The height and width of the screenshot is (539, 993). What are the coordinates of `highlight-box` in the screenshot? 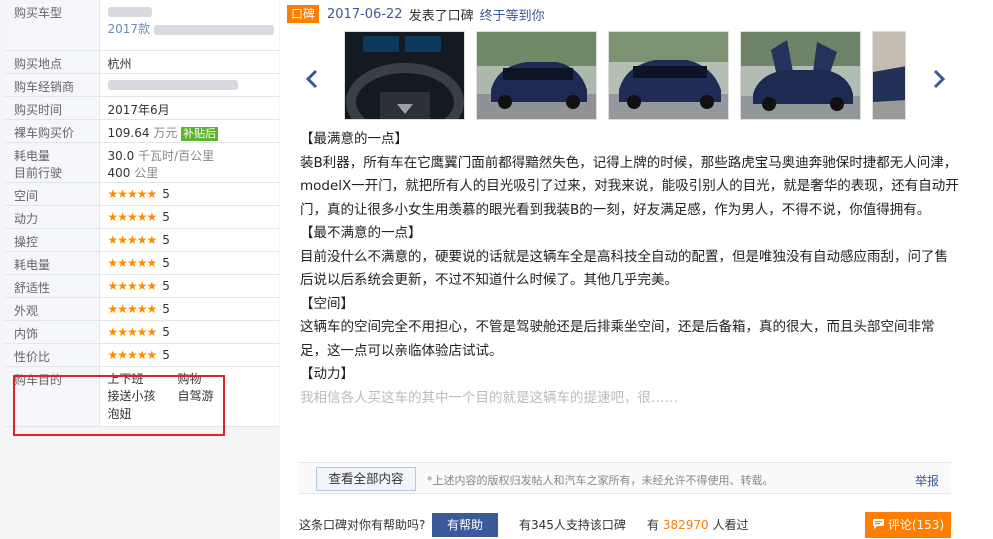 It's located at (119, 405).